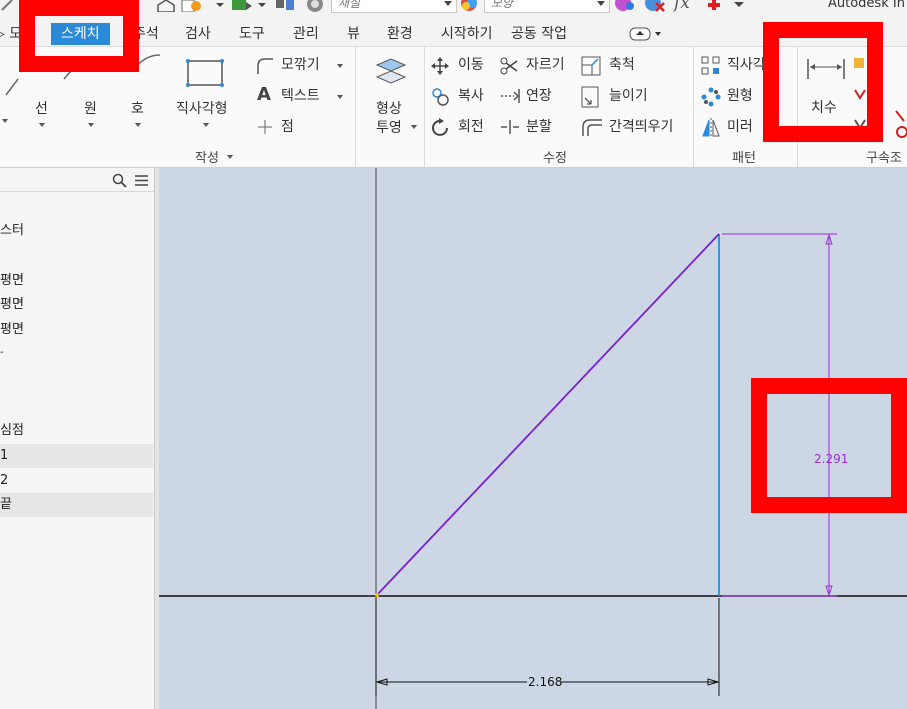  What do you see at coordinates (539, 96) in the screenshot?
I see `extend-tool-button: 연장` at bounding box center [539, 96].